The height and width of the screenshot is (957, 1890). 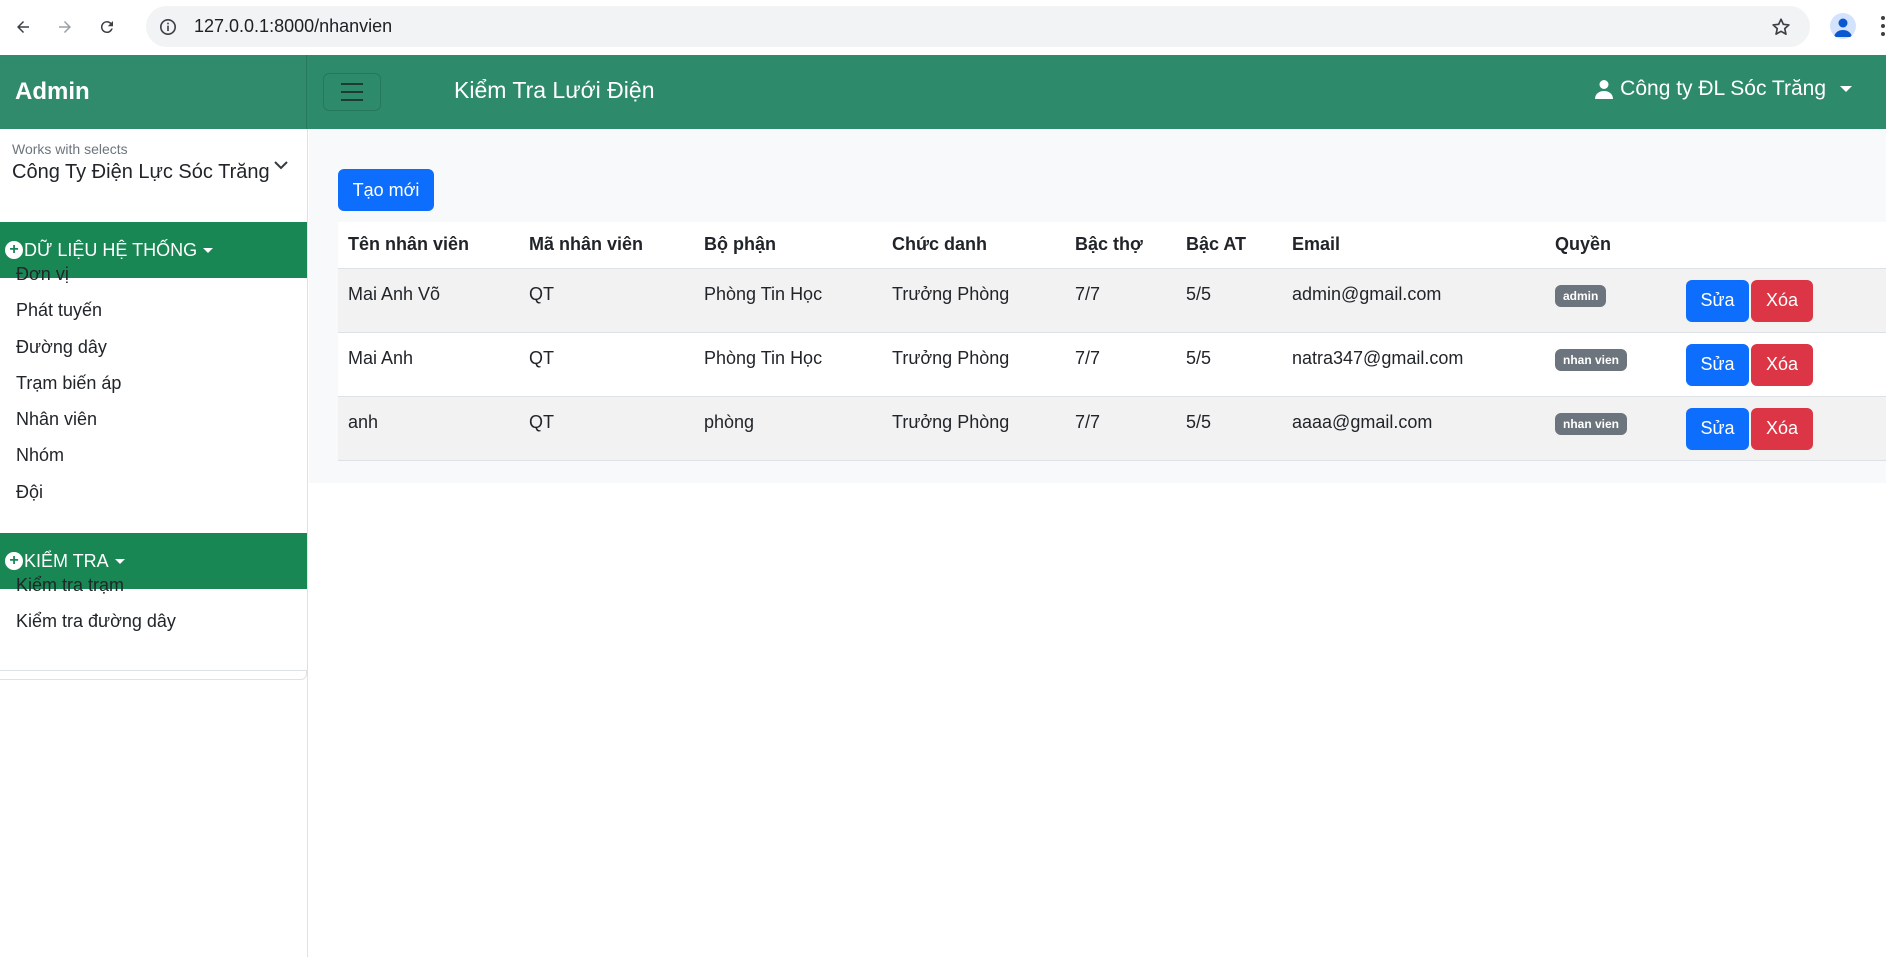 What do you see at coordinates (168, 27) in the screenshot?
I see `site-info-icon` at bounding box center [168, 27].